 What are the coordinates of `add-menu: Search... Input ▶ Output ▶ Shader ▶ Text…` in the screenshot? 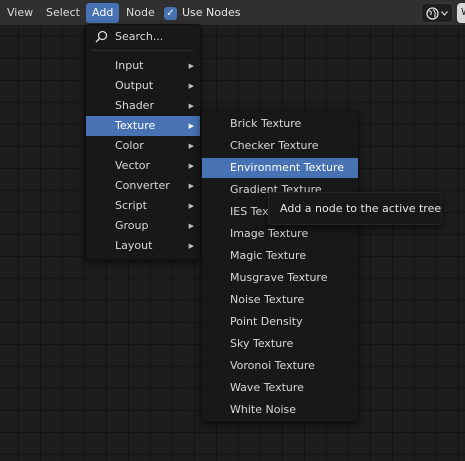 It's located at (143, 142).